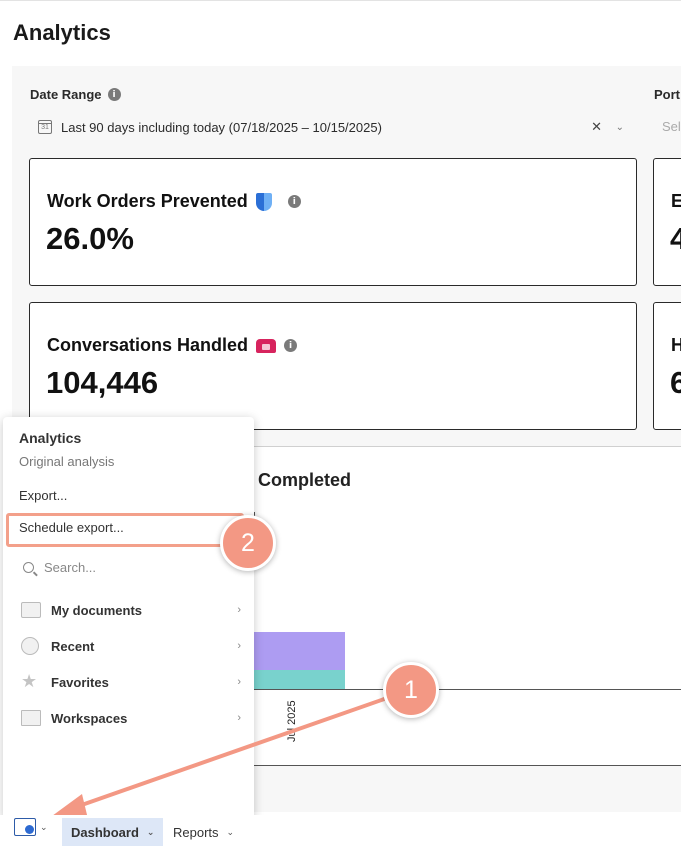 Image resolution: width=681 pixels, height=847 pixels. What do you see at coordinates (31, 718) in the screenshot?
I see `monitor-icon` at bounding box center [31, 718].